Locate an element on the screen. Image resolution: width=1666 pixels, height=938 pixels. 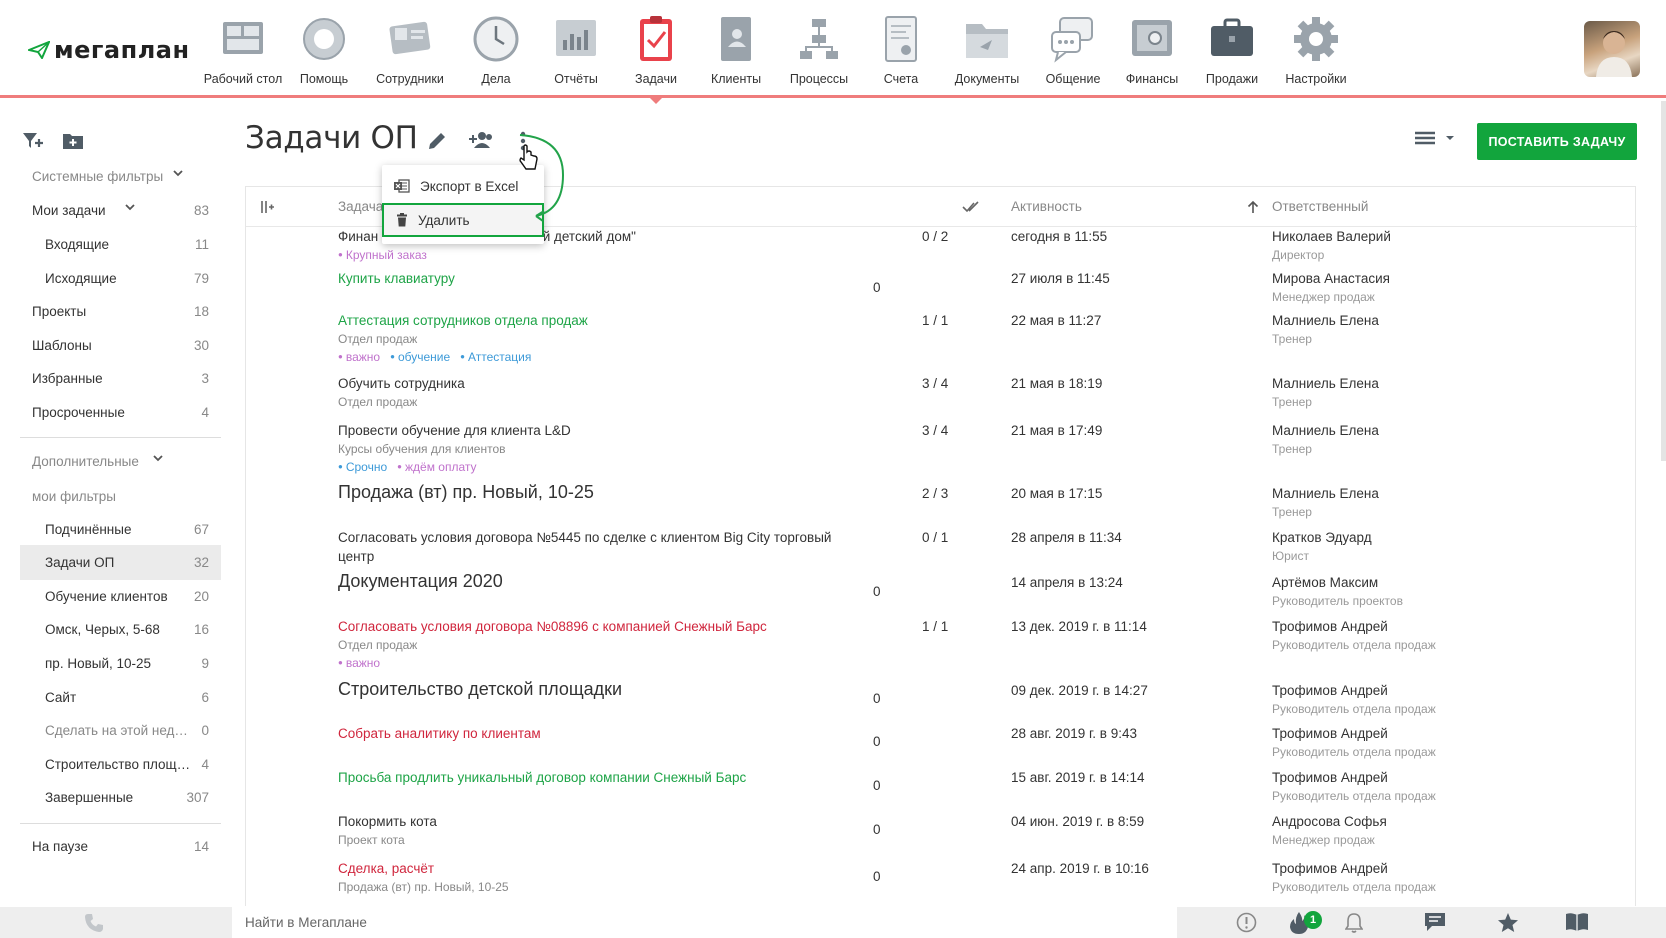
task-title: Документация 2020 is located at coordinates (420, 581).